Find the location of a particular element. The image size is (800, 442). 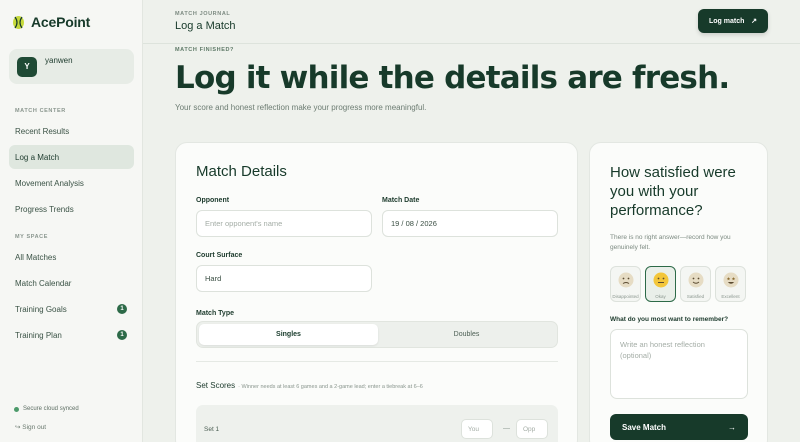

save-match-button: Save Match → is located at coordinates (679, 427).